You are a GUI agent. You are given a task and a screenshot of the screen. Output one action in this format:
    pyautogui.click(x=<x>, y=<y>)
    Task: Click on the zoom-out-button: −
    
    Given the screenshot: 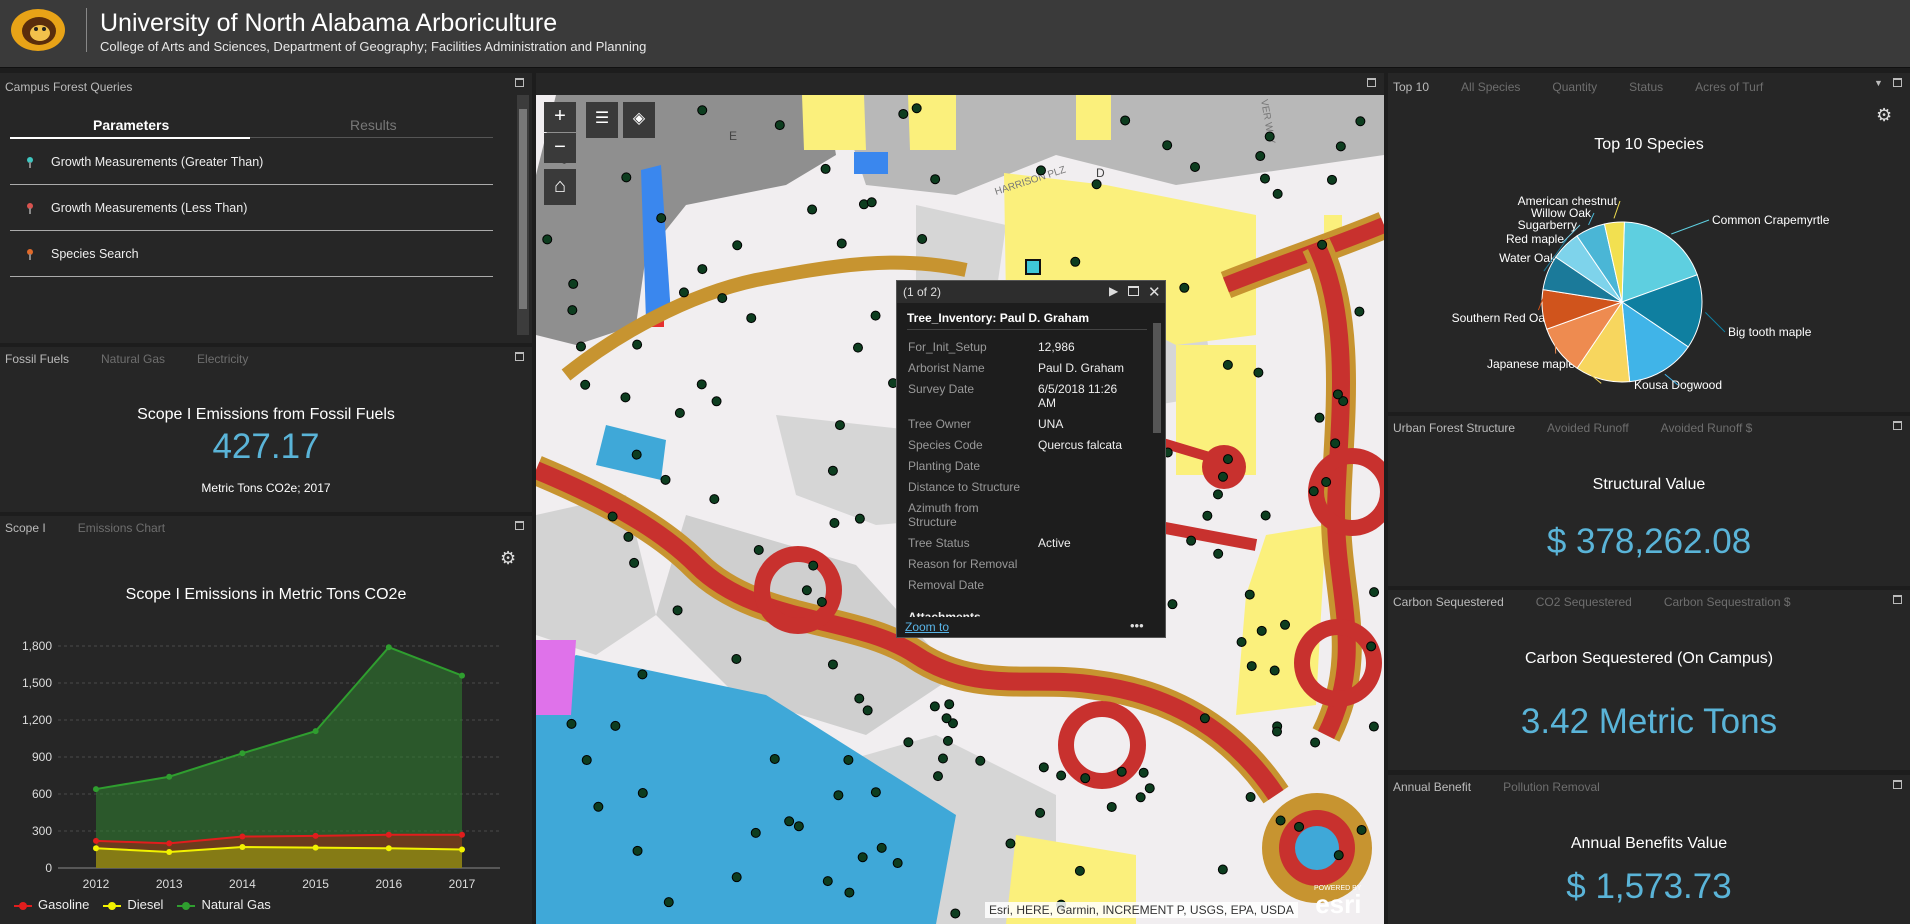 What is the action you would take?
    pyautogui.click(x=560, y=148)
    